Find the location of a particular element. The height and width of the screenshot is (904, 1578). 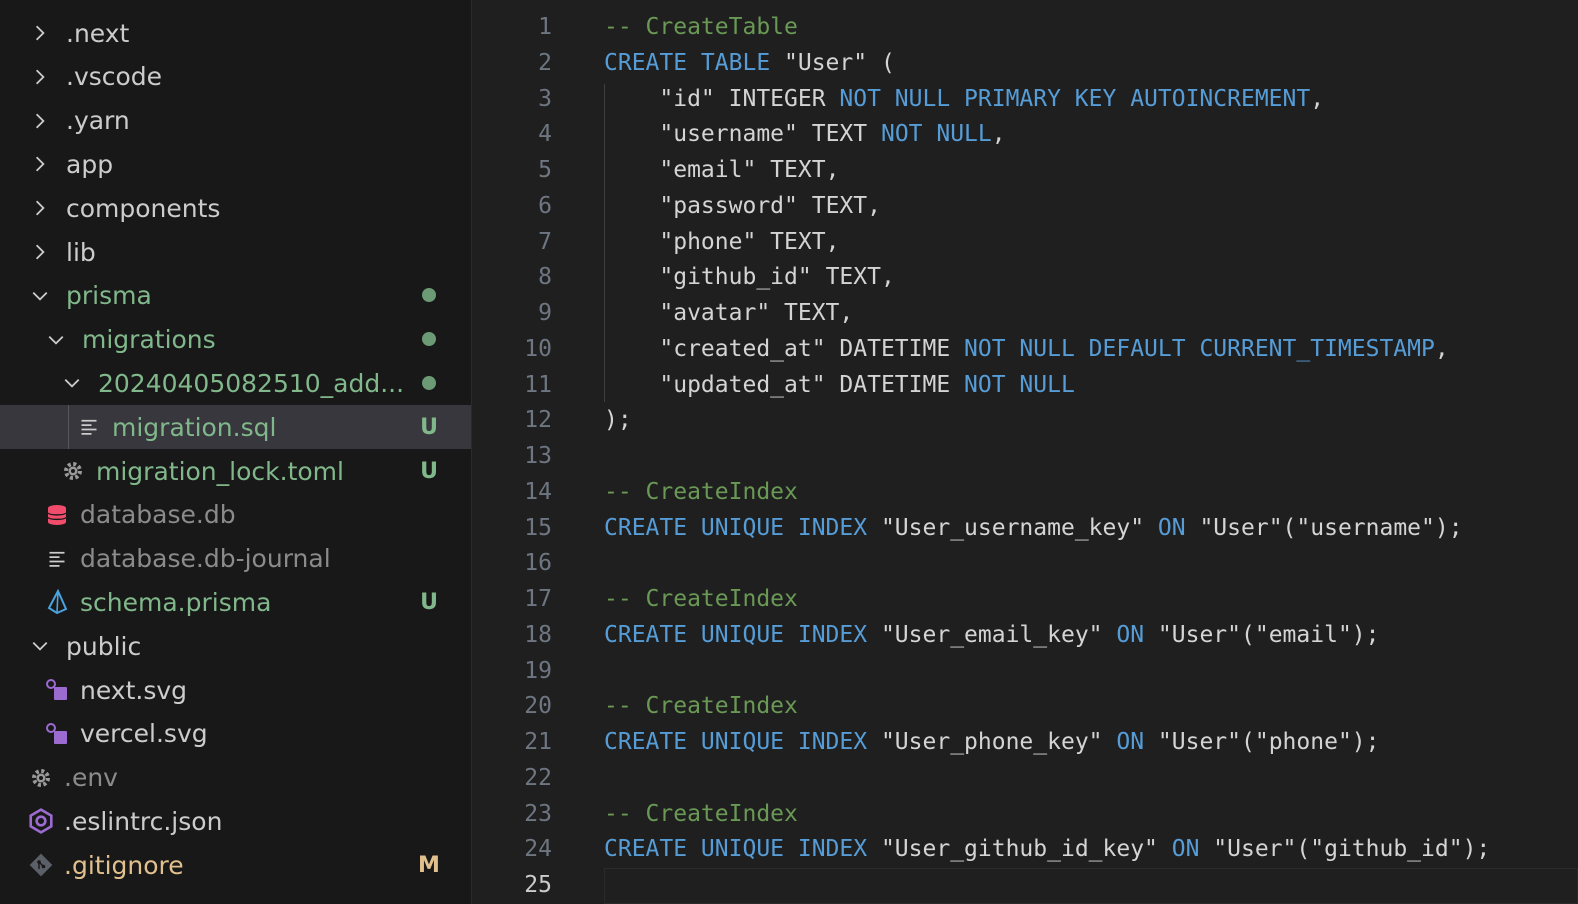

code-text: "email" TEXT, is located at coordinates (721, 170).